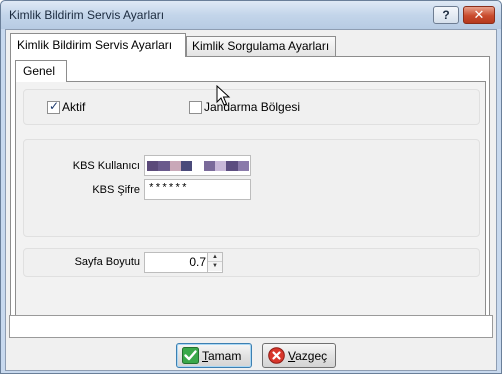 The image size is (502, 374). Describe the element at coordinates (251, 15) in the screenshot. I see `title-bar: Kimlik Bildirim Servis Ayarları ? ✕` at that location.